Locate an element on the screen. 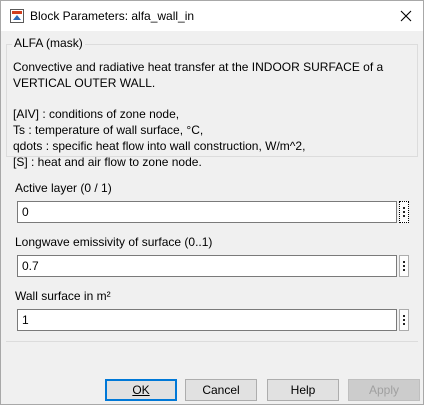 Image resolution: width=424 pixels, height=405 pixels. close-icon is located at coordinates (406, 16).